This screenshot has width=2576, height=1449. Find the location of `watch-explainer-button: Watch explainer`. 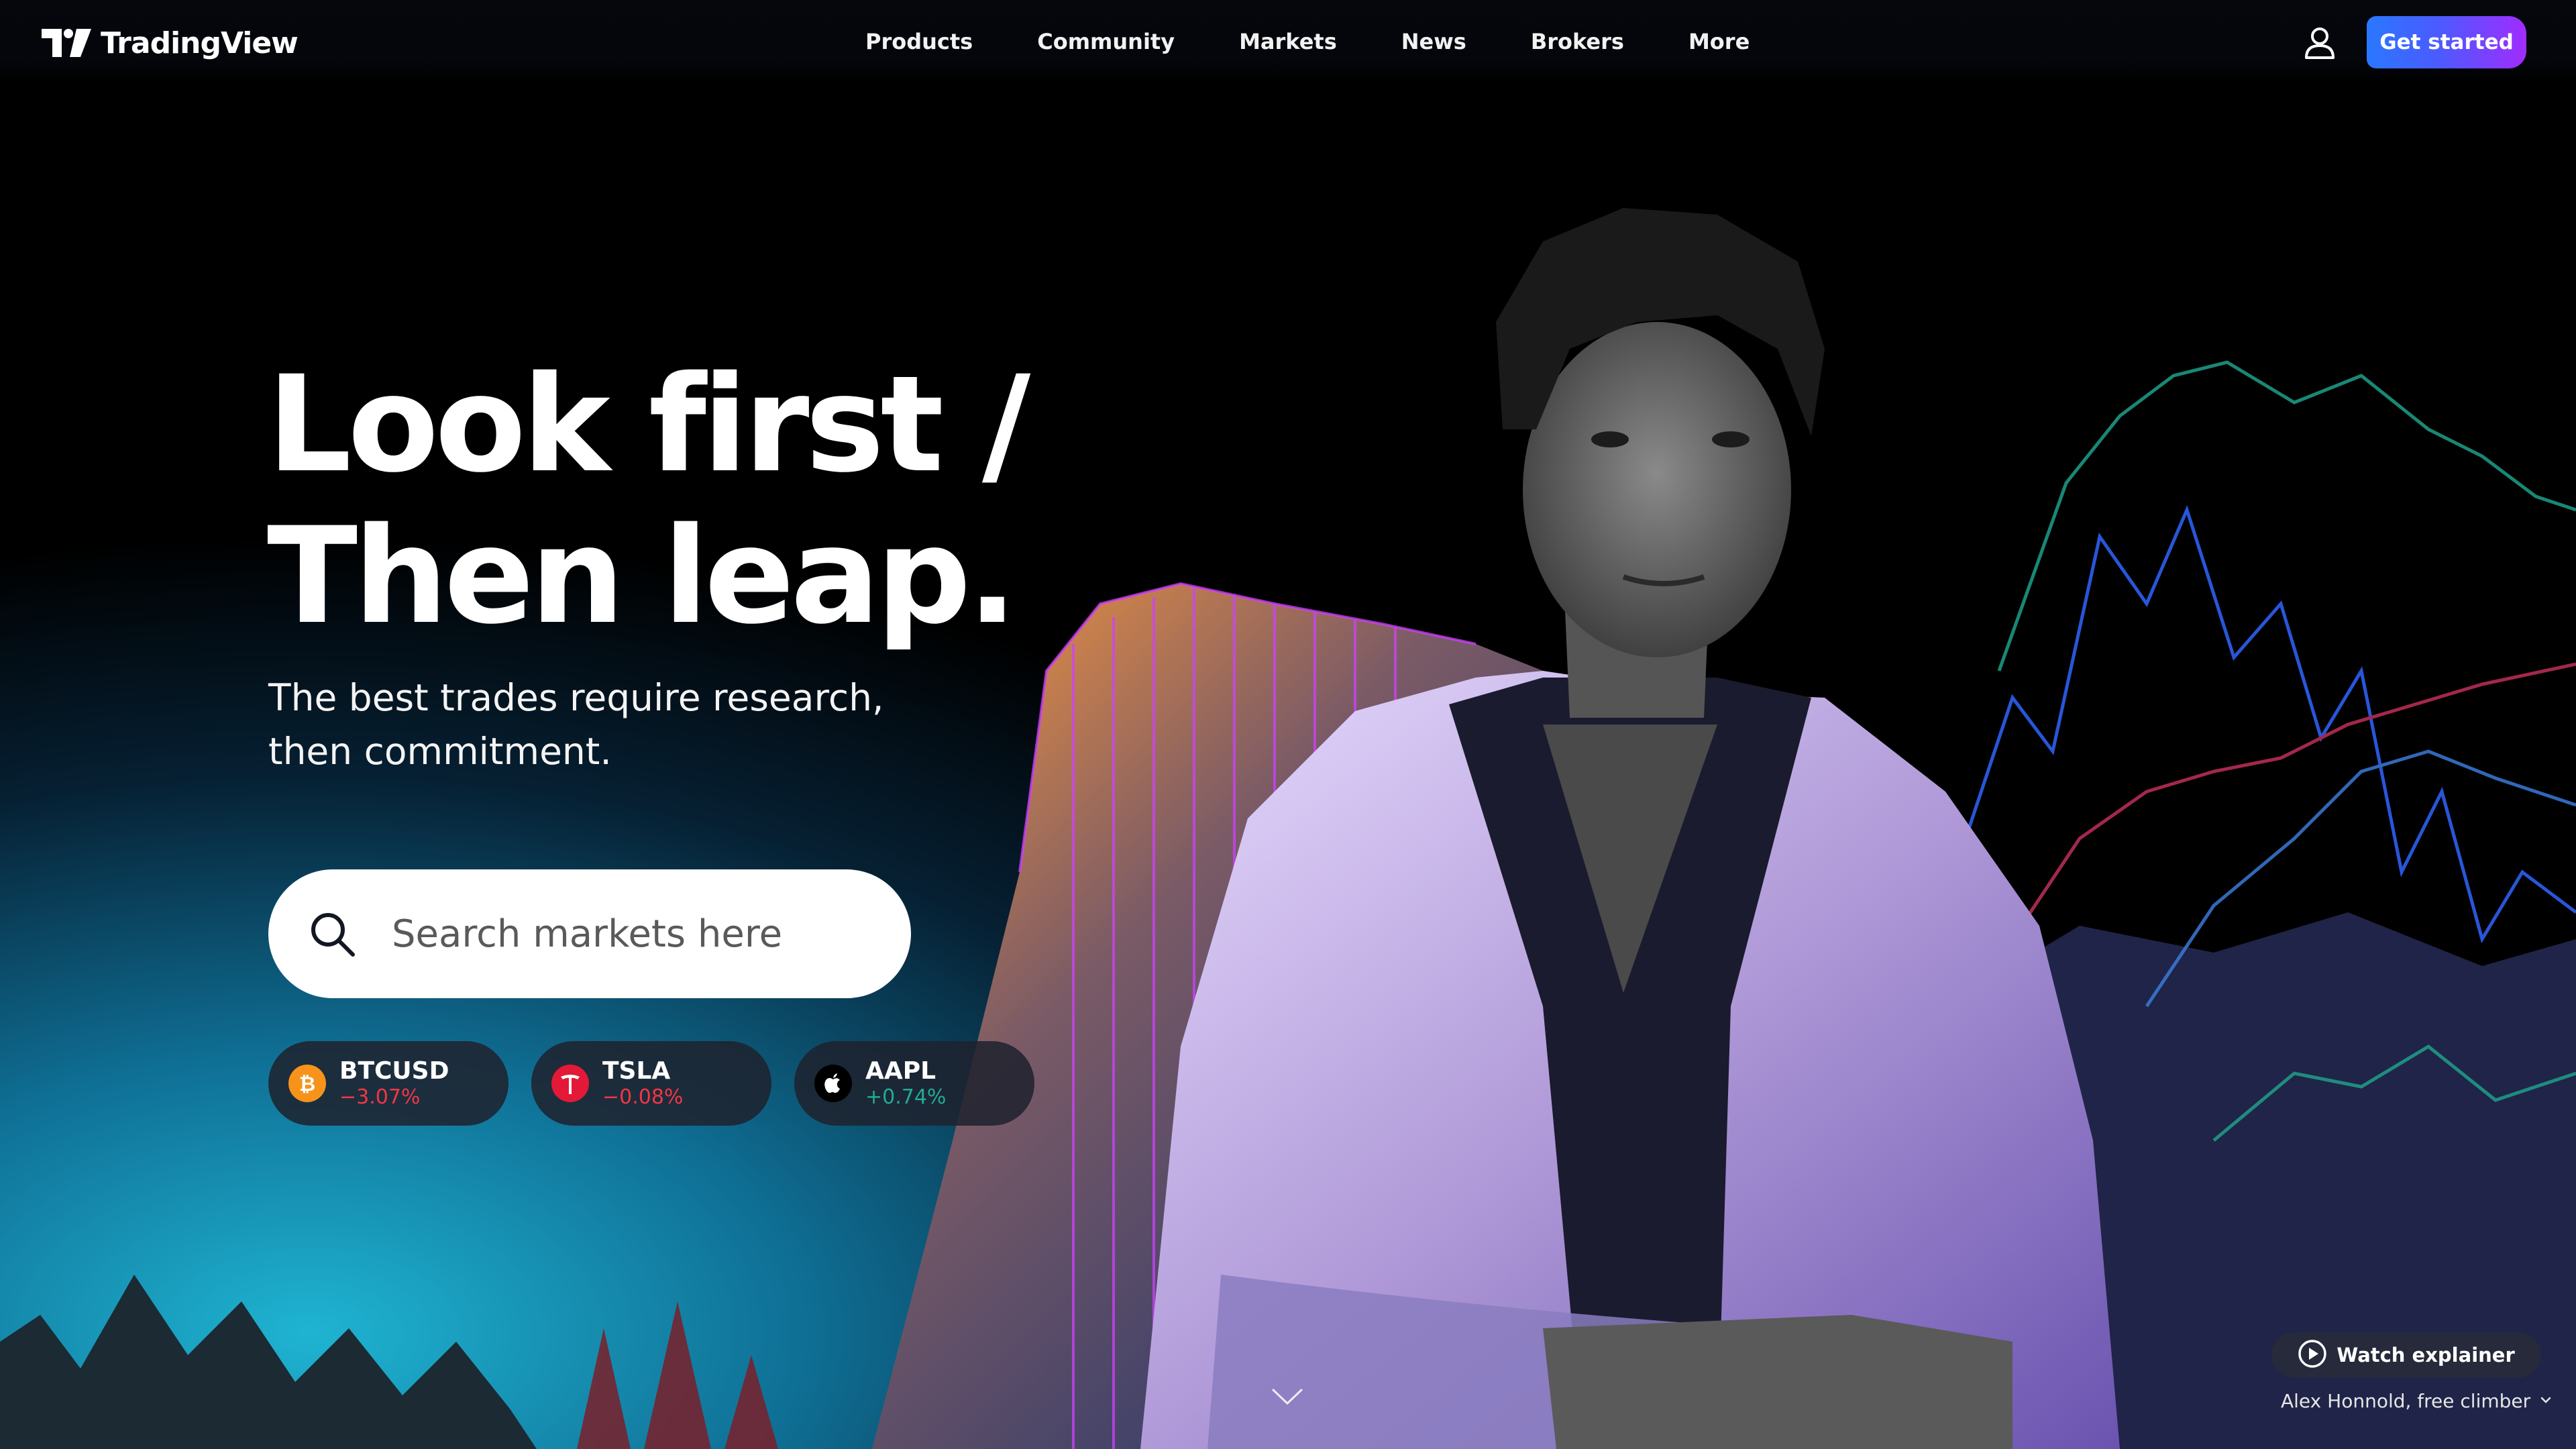

watch-explainer-button: Watch explainer is located at coordinates (2406, 1355).